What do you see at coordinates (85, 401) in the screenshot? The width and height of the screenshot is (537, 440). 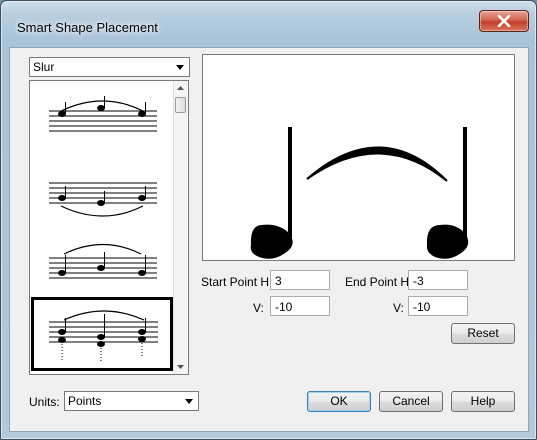 I see `units-value: Points` at bounding box center [85, 401].